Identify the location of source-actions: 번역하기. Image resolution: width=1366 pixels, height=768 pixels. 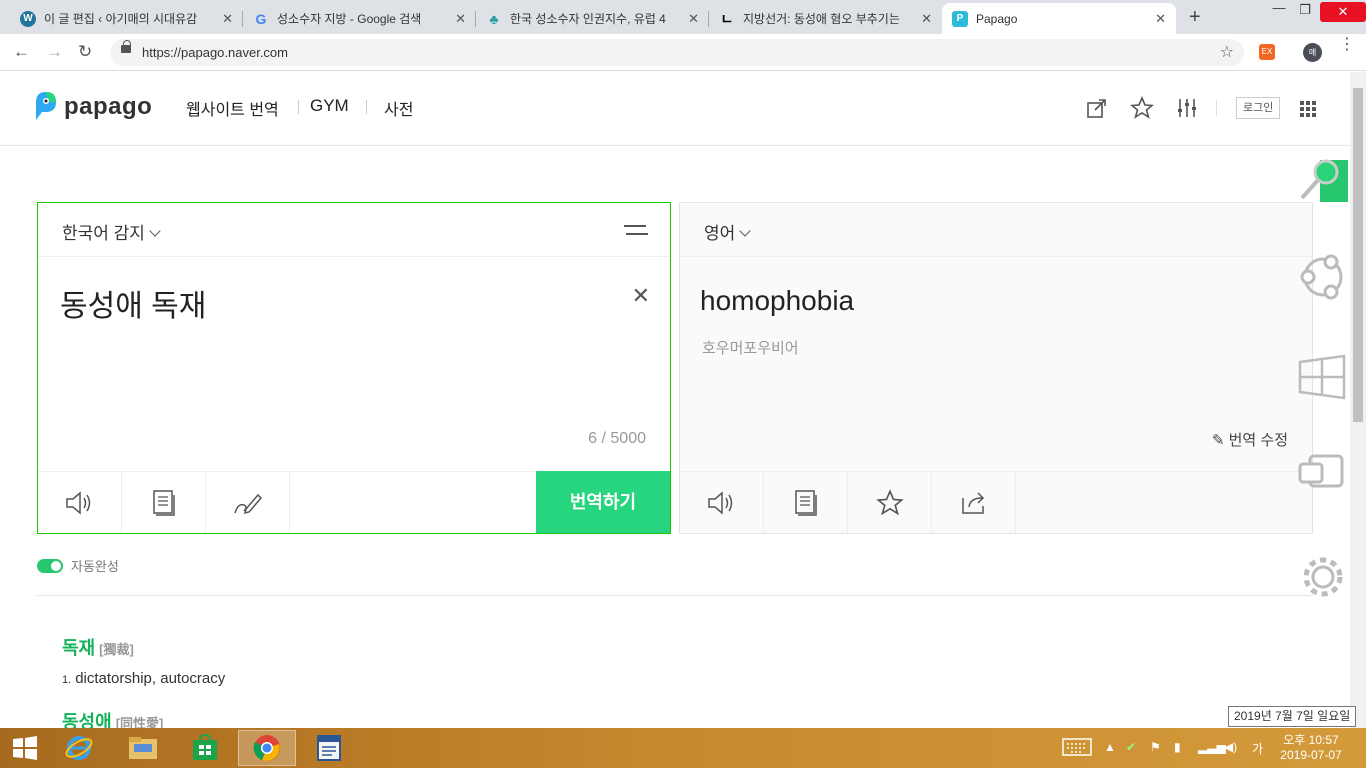
(354, 502).